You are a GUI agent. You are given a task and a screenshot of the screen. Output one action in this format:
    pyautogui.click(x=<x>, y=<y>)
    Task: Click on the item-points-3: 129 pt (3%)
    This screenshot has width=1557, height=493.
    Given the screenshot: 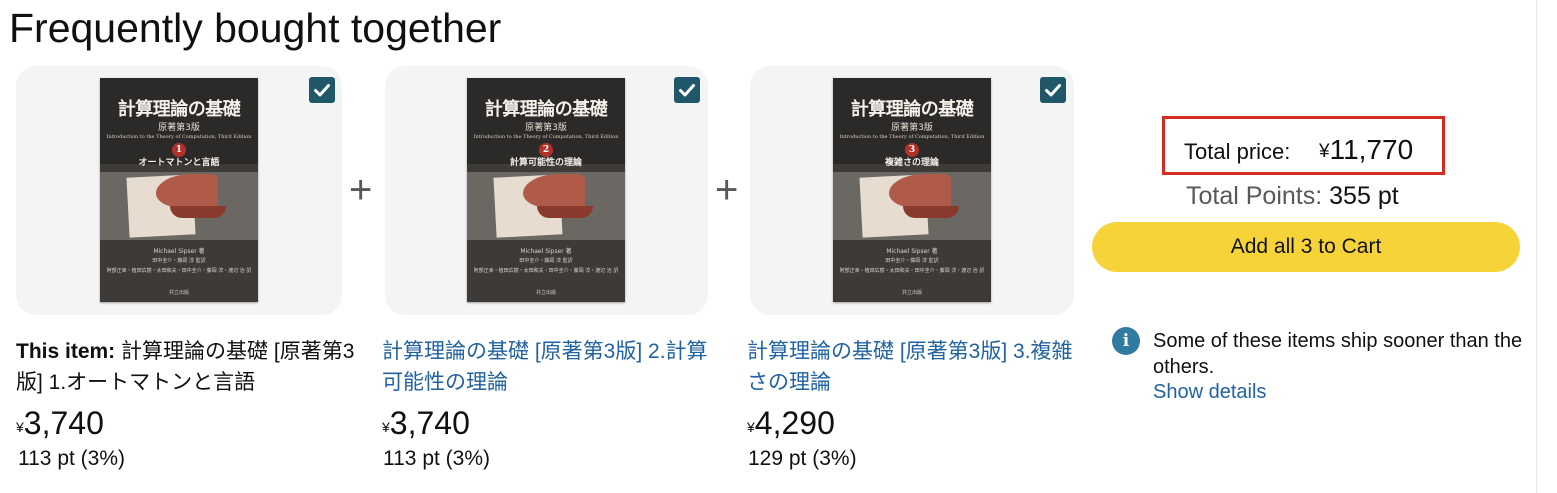 What is the action you would take?
    pyautogui.click(x=802, y=458)
    